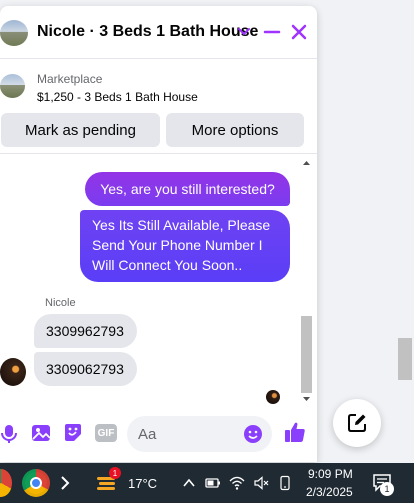  I want to click on incoming-message: 3309062793, so click(85, 369).